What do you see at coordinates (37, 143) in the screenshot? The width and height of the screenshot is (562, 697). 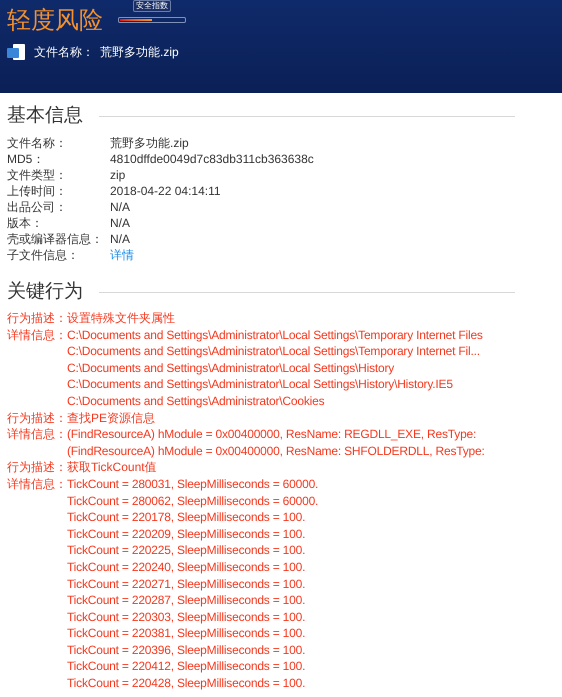 I see `info-label: 文件名称：` at bounding box center [37, 143].